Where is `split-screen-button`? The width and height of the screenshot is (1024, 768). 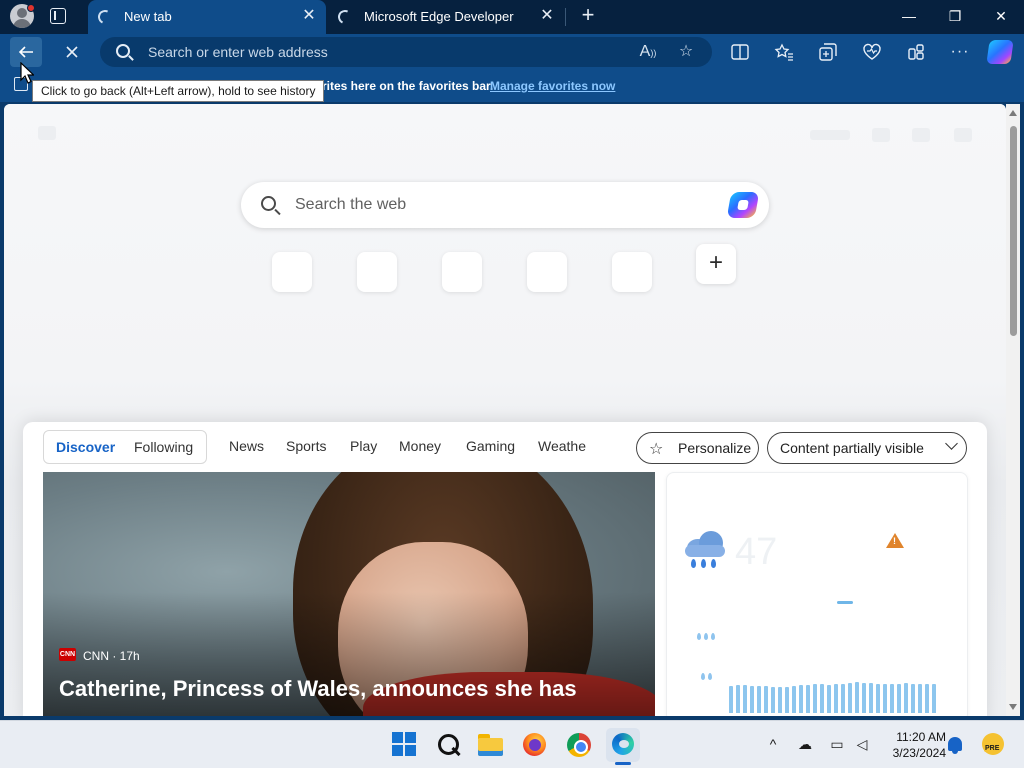
split-screen-button is located at coordinates (740, 52).